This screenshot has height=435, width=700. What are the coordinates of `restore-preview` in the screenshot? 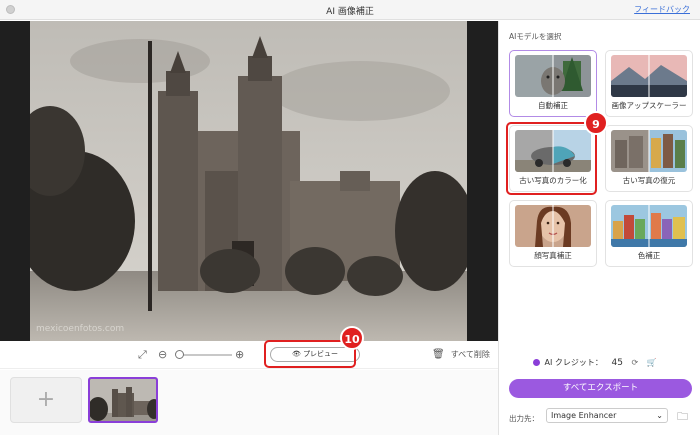 It's located at (649, 151).